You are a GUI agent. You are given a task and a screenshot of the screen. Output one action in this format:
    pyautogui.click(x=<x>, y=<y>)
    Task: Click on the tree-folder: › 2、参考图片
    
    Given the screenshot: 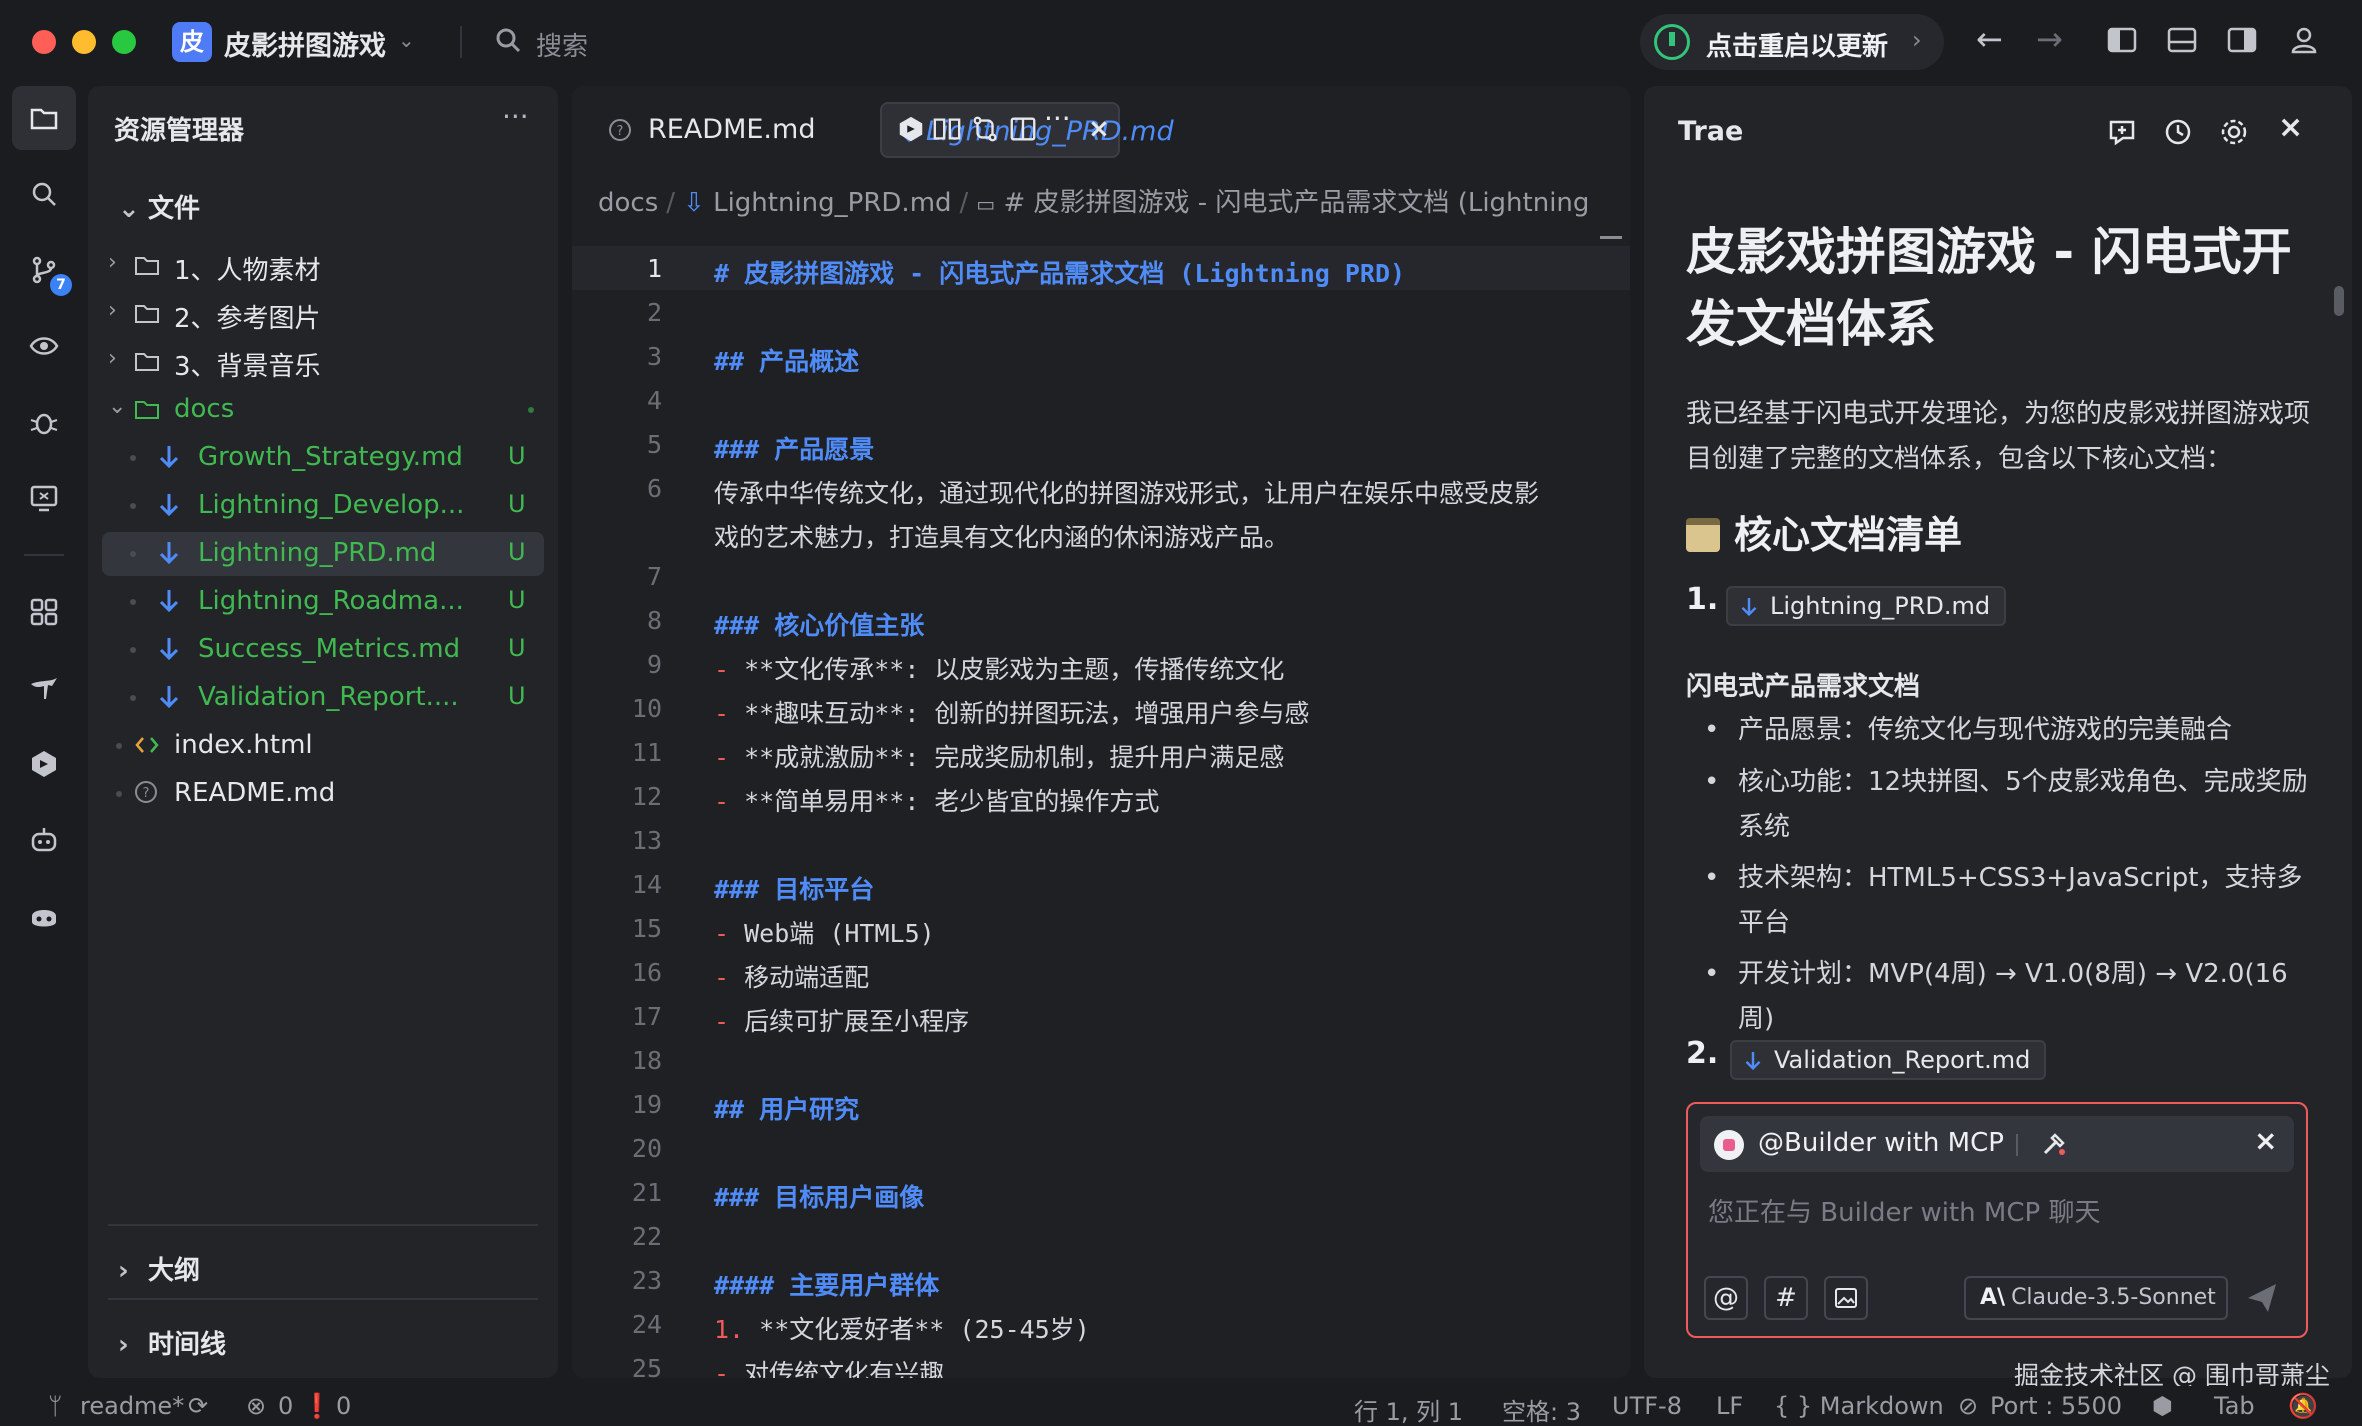 What is the action you would take?
    pyautogui.click(x=323, y=314)
    